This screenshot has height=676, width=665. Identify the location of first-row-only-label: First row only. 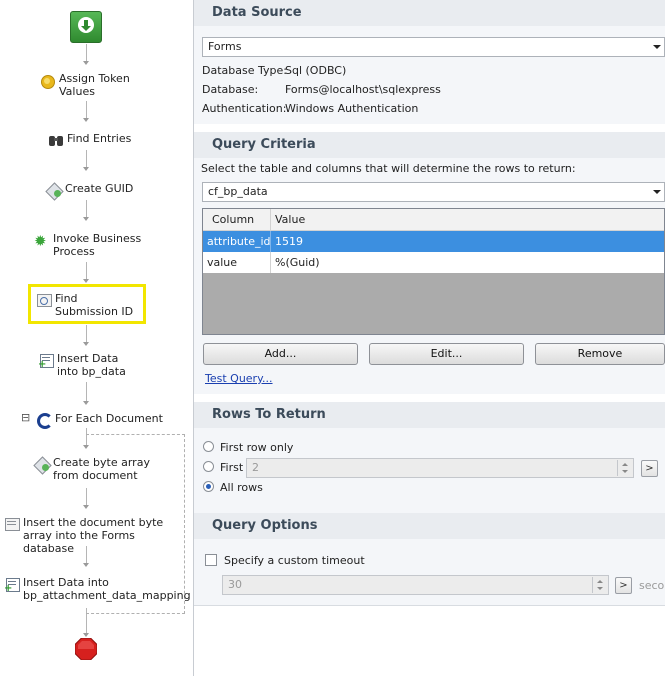
(256, 447).